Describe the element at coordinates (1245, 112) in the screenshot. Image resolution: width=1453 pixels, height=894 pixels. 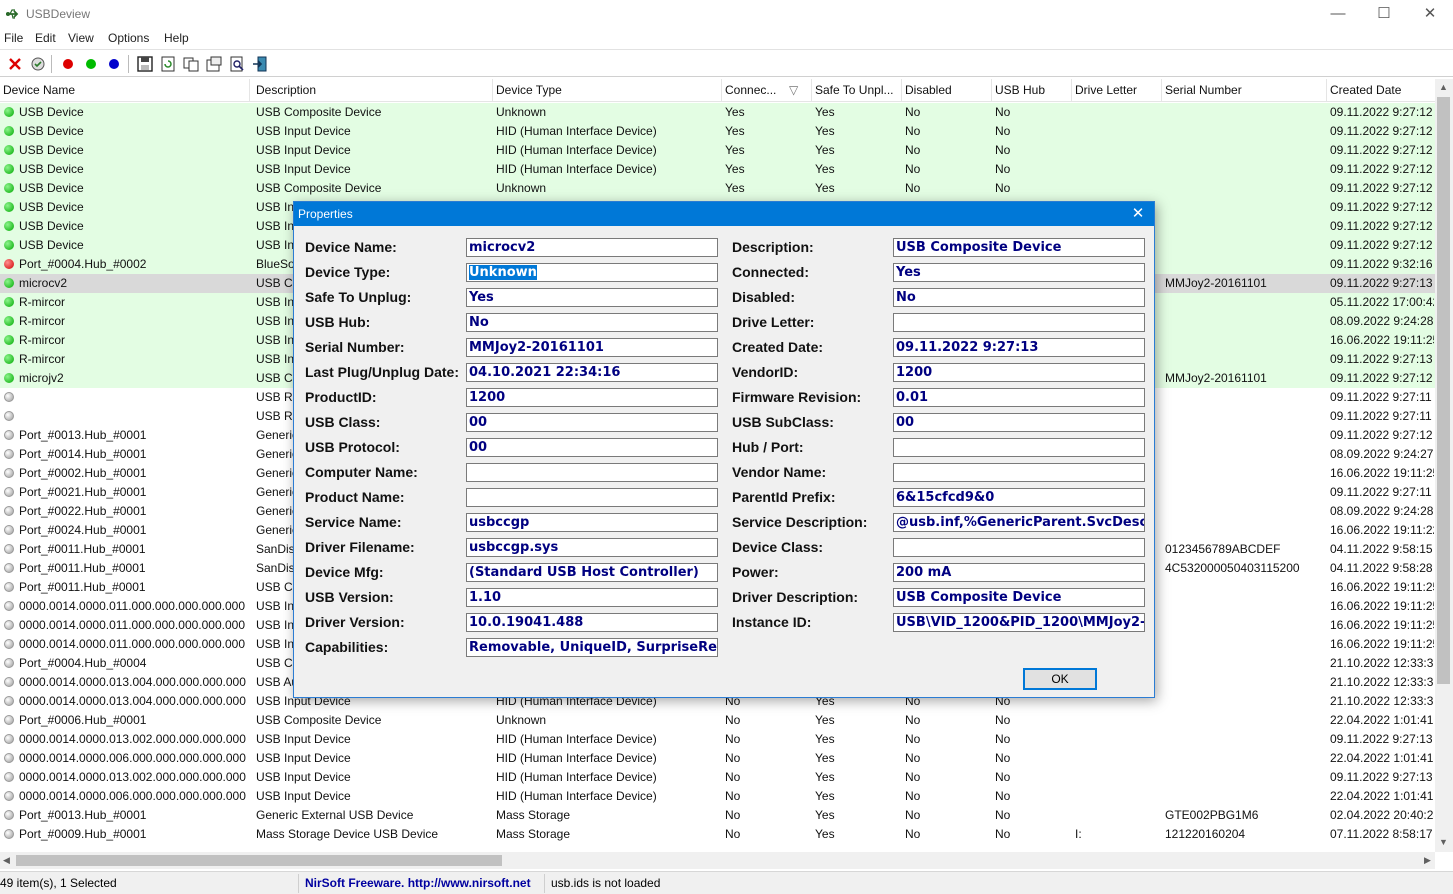
I see `table-cell` at that location.